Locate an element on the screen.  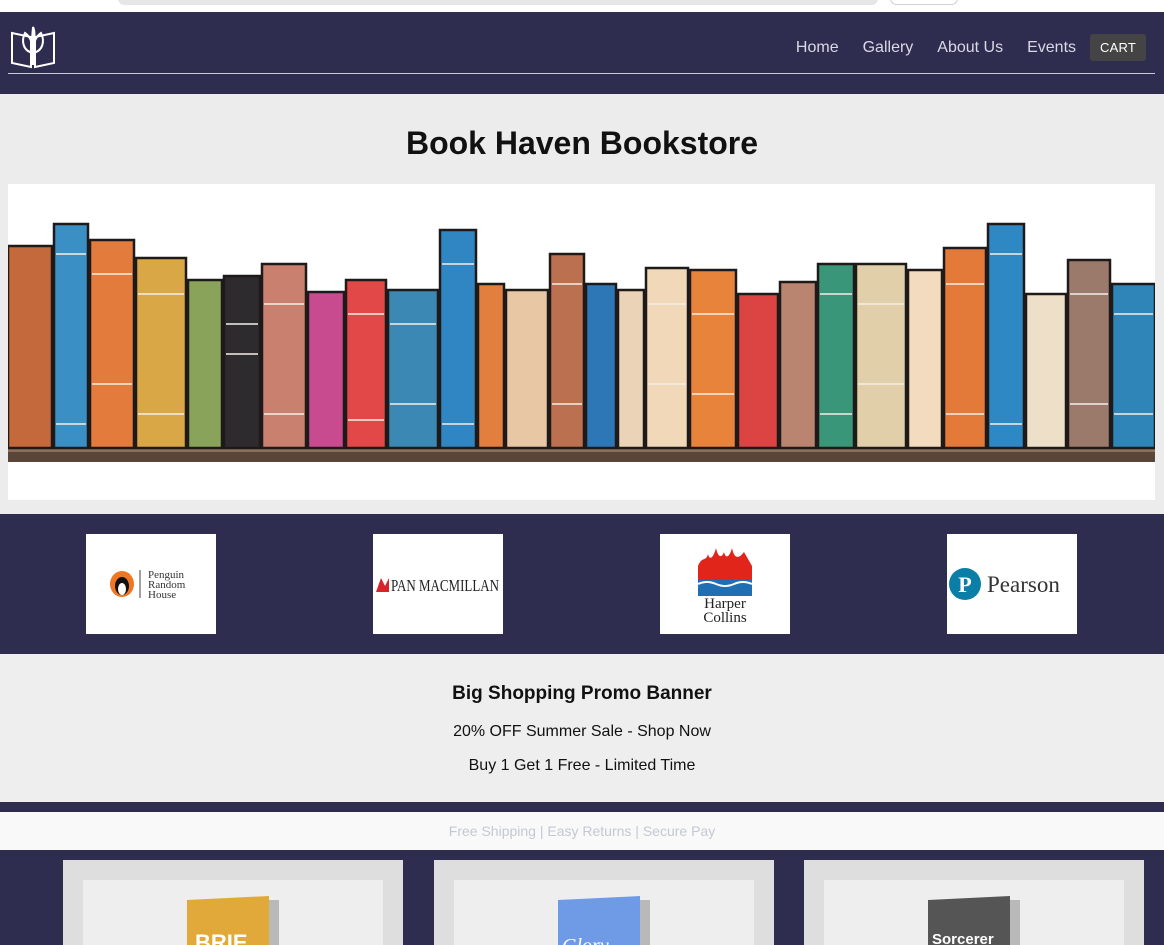
navbar: Home Gallery About Us Events CART is located at coordinates (582, 53).